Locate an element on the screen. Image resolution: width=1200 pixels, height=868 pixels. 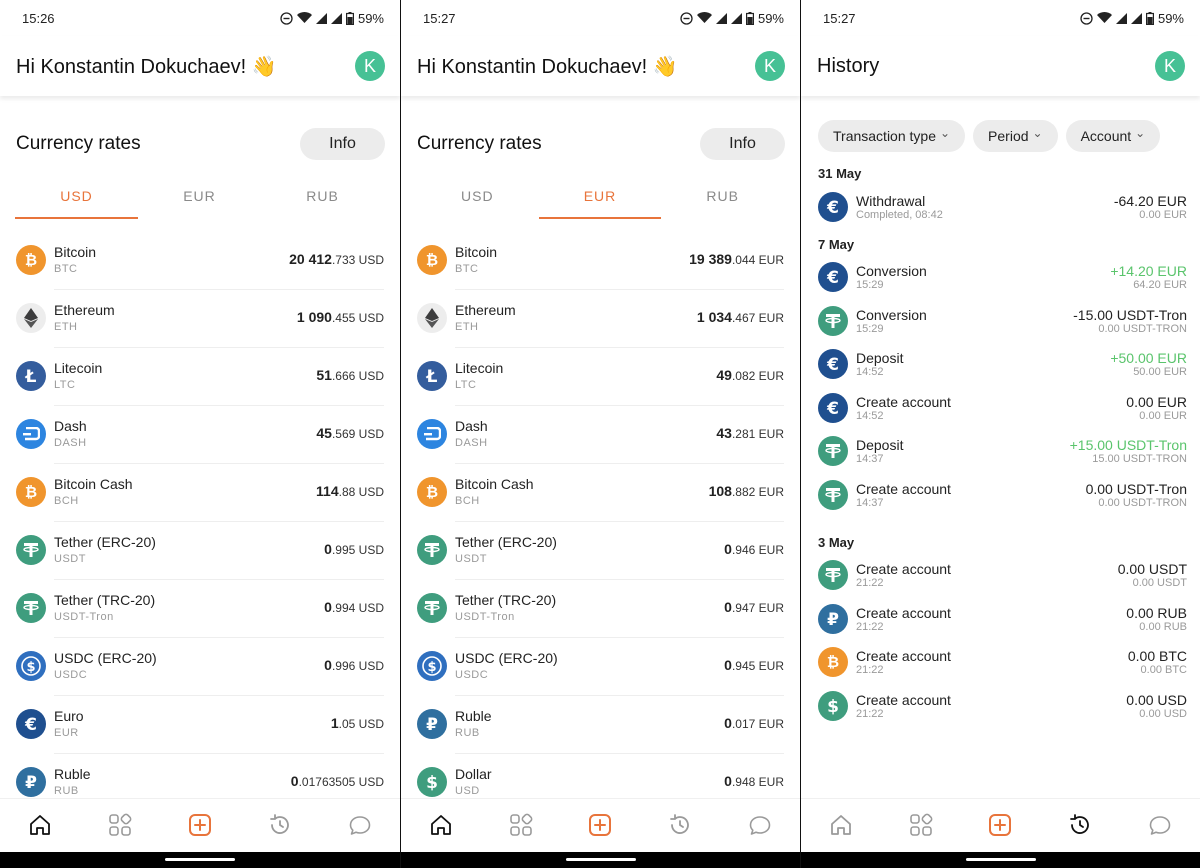
rates-title: Currency rates is located at coordinates (78, 143).